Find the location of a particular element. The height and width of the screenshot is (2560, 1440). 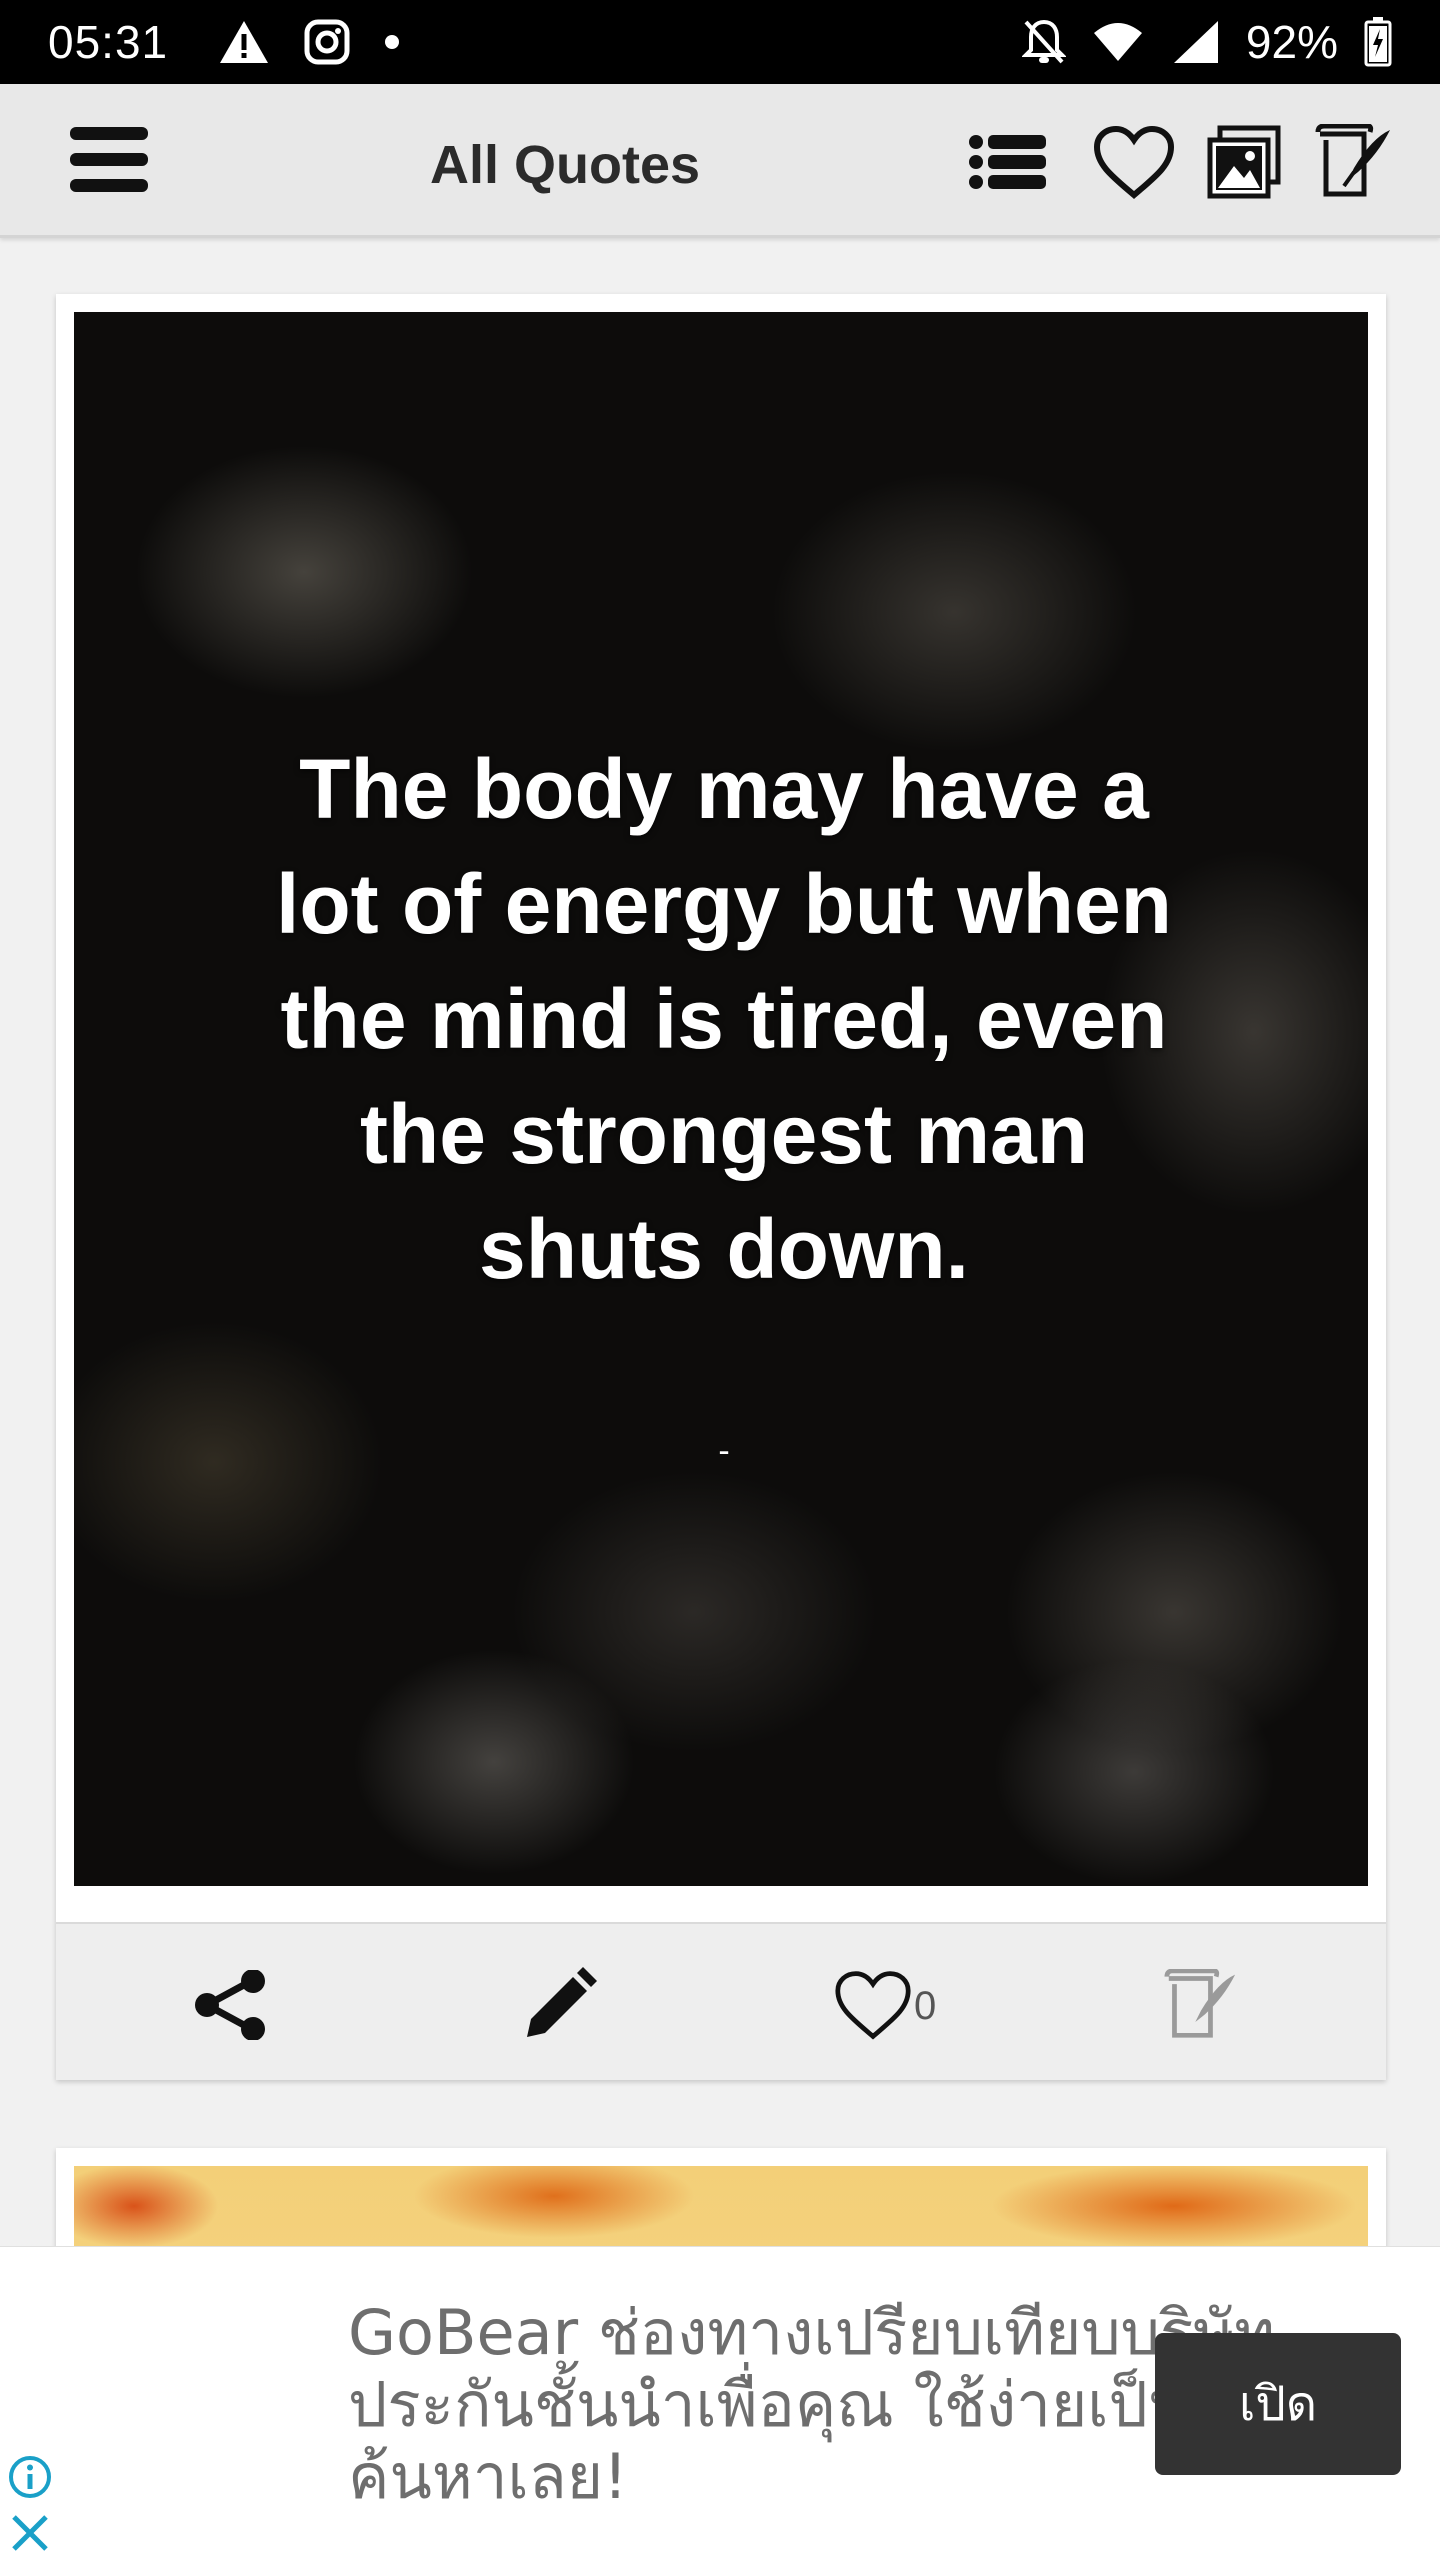

mute-icon is located at coordinates (1043, 42).